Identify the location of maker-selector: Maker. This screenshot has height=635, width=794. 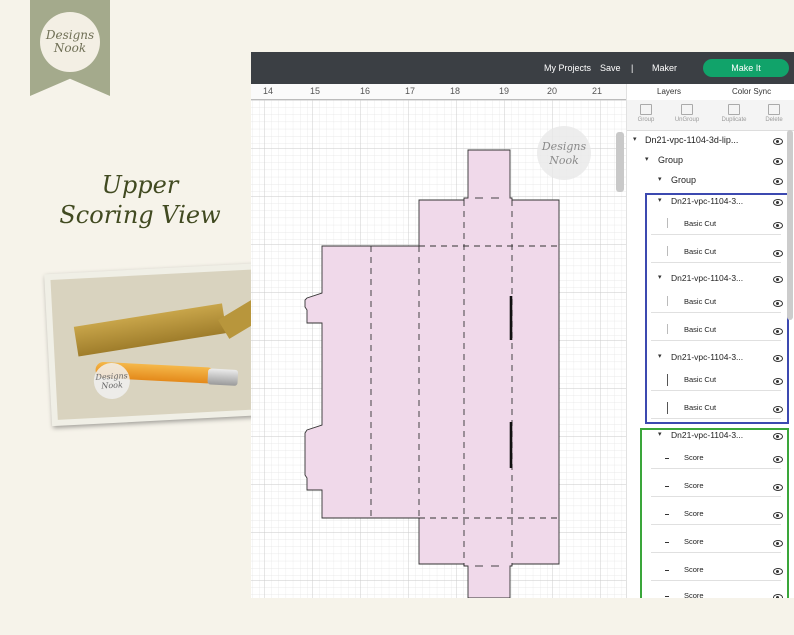
(664, 68).